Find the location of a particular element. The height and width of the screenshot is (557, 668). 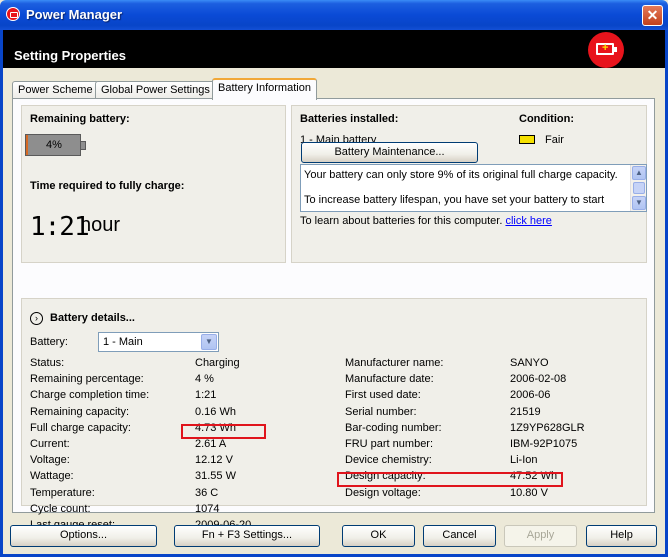

detail-value: SANYO is located at coordinates (529, 363).